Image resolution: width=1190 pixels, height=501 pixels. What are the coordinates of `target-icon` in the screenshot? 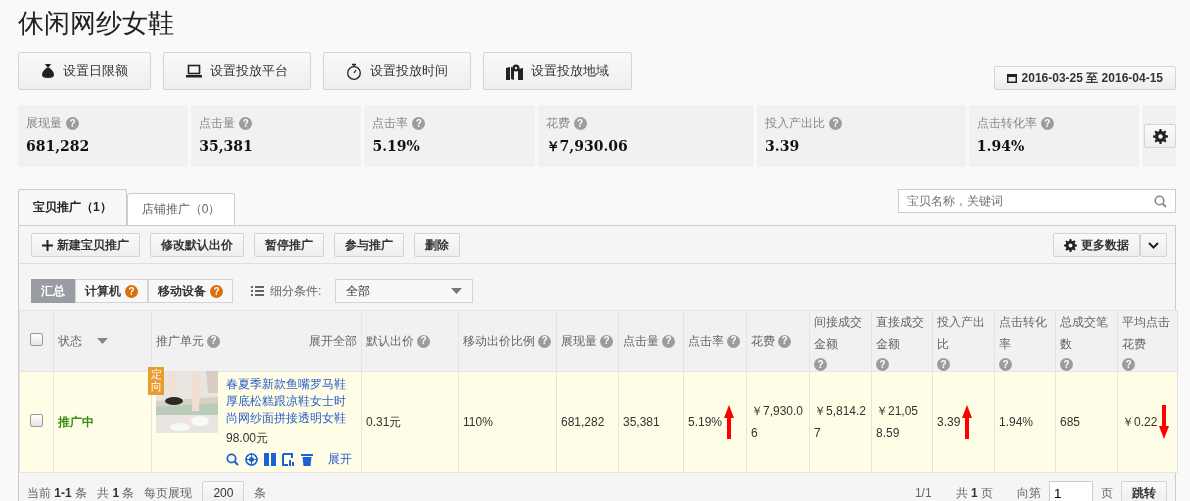 It's located at (251, 459).